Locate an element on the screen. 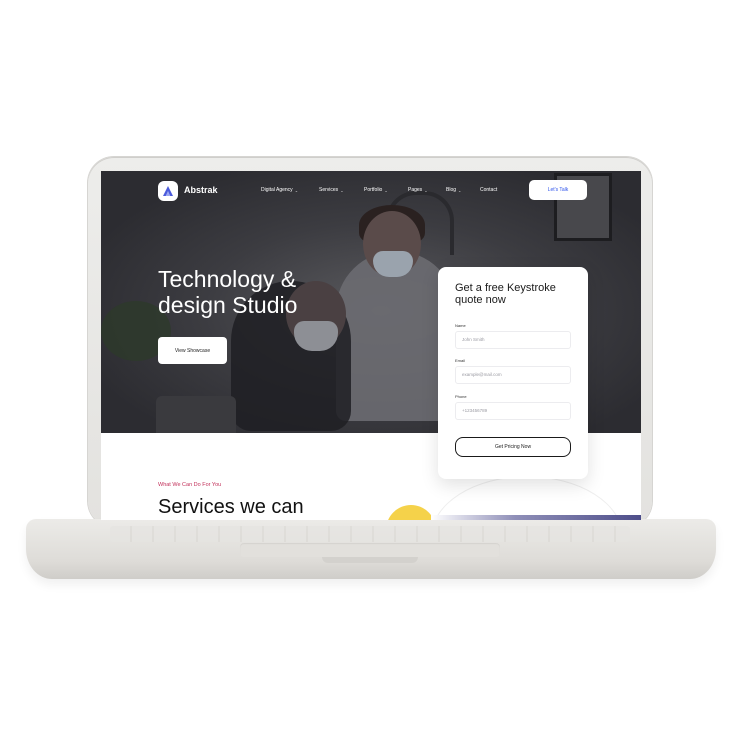 Image resolution: width=740 pixels, height=740 pixels. laptop-notch is located at coordinates (370, 560).